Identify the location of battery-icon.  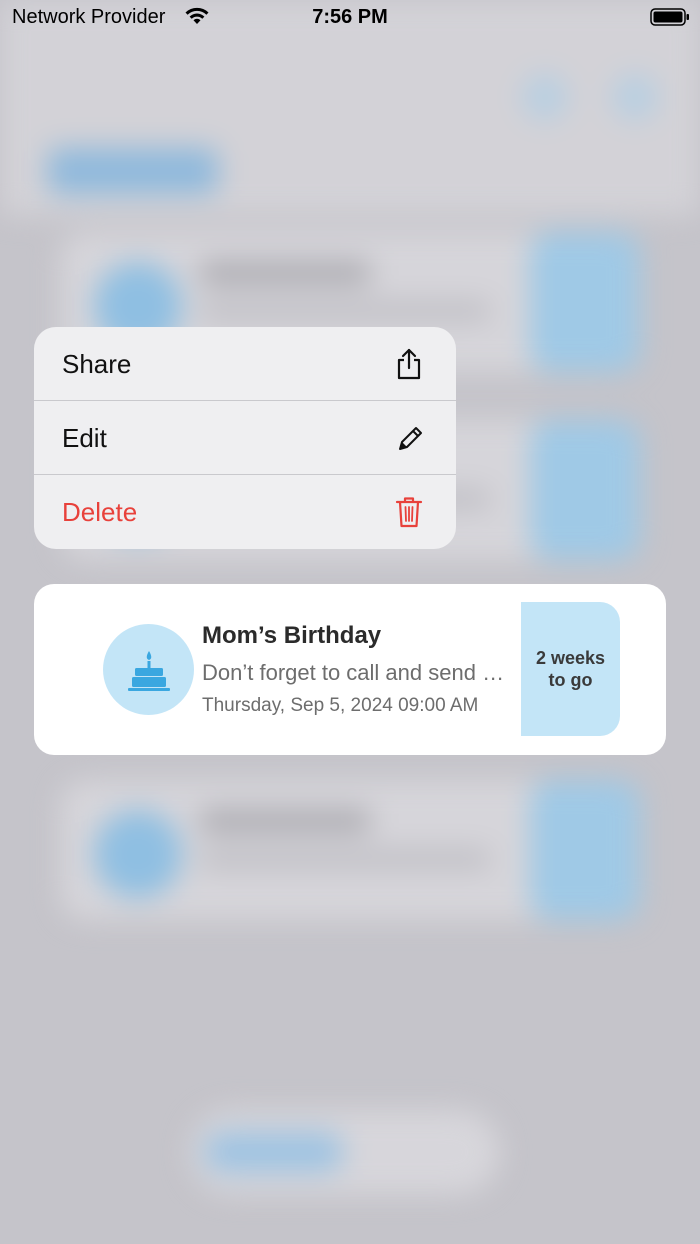
(669, 17).